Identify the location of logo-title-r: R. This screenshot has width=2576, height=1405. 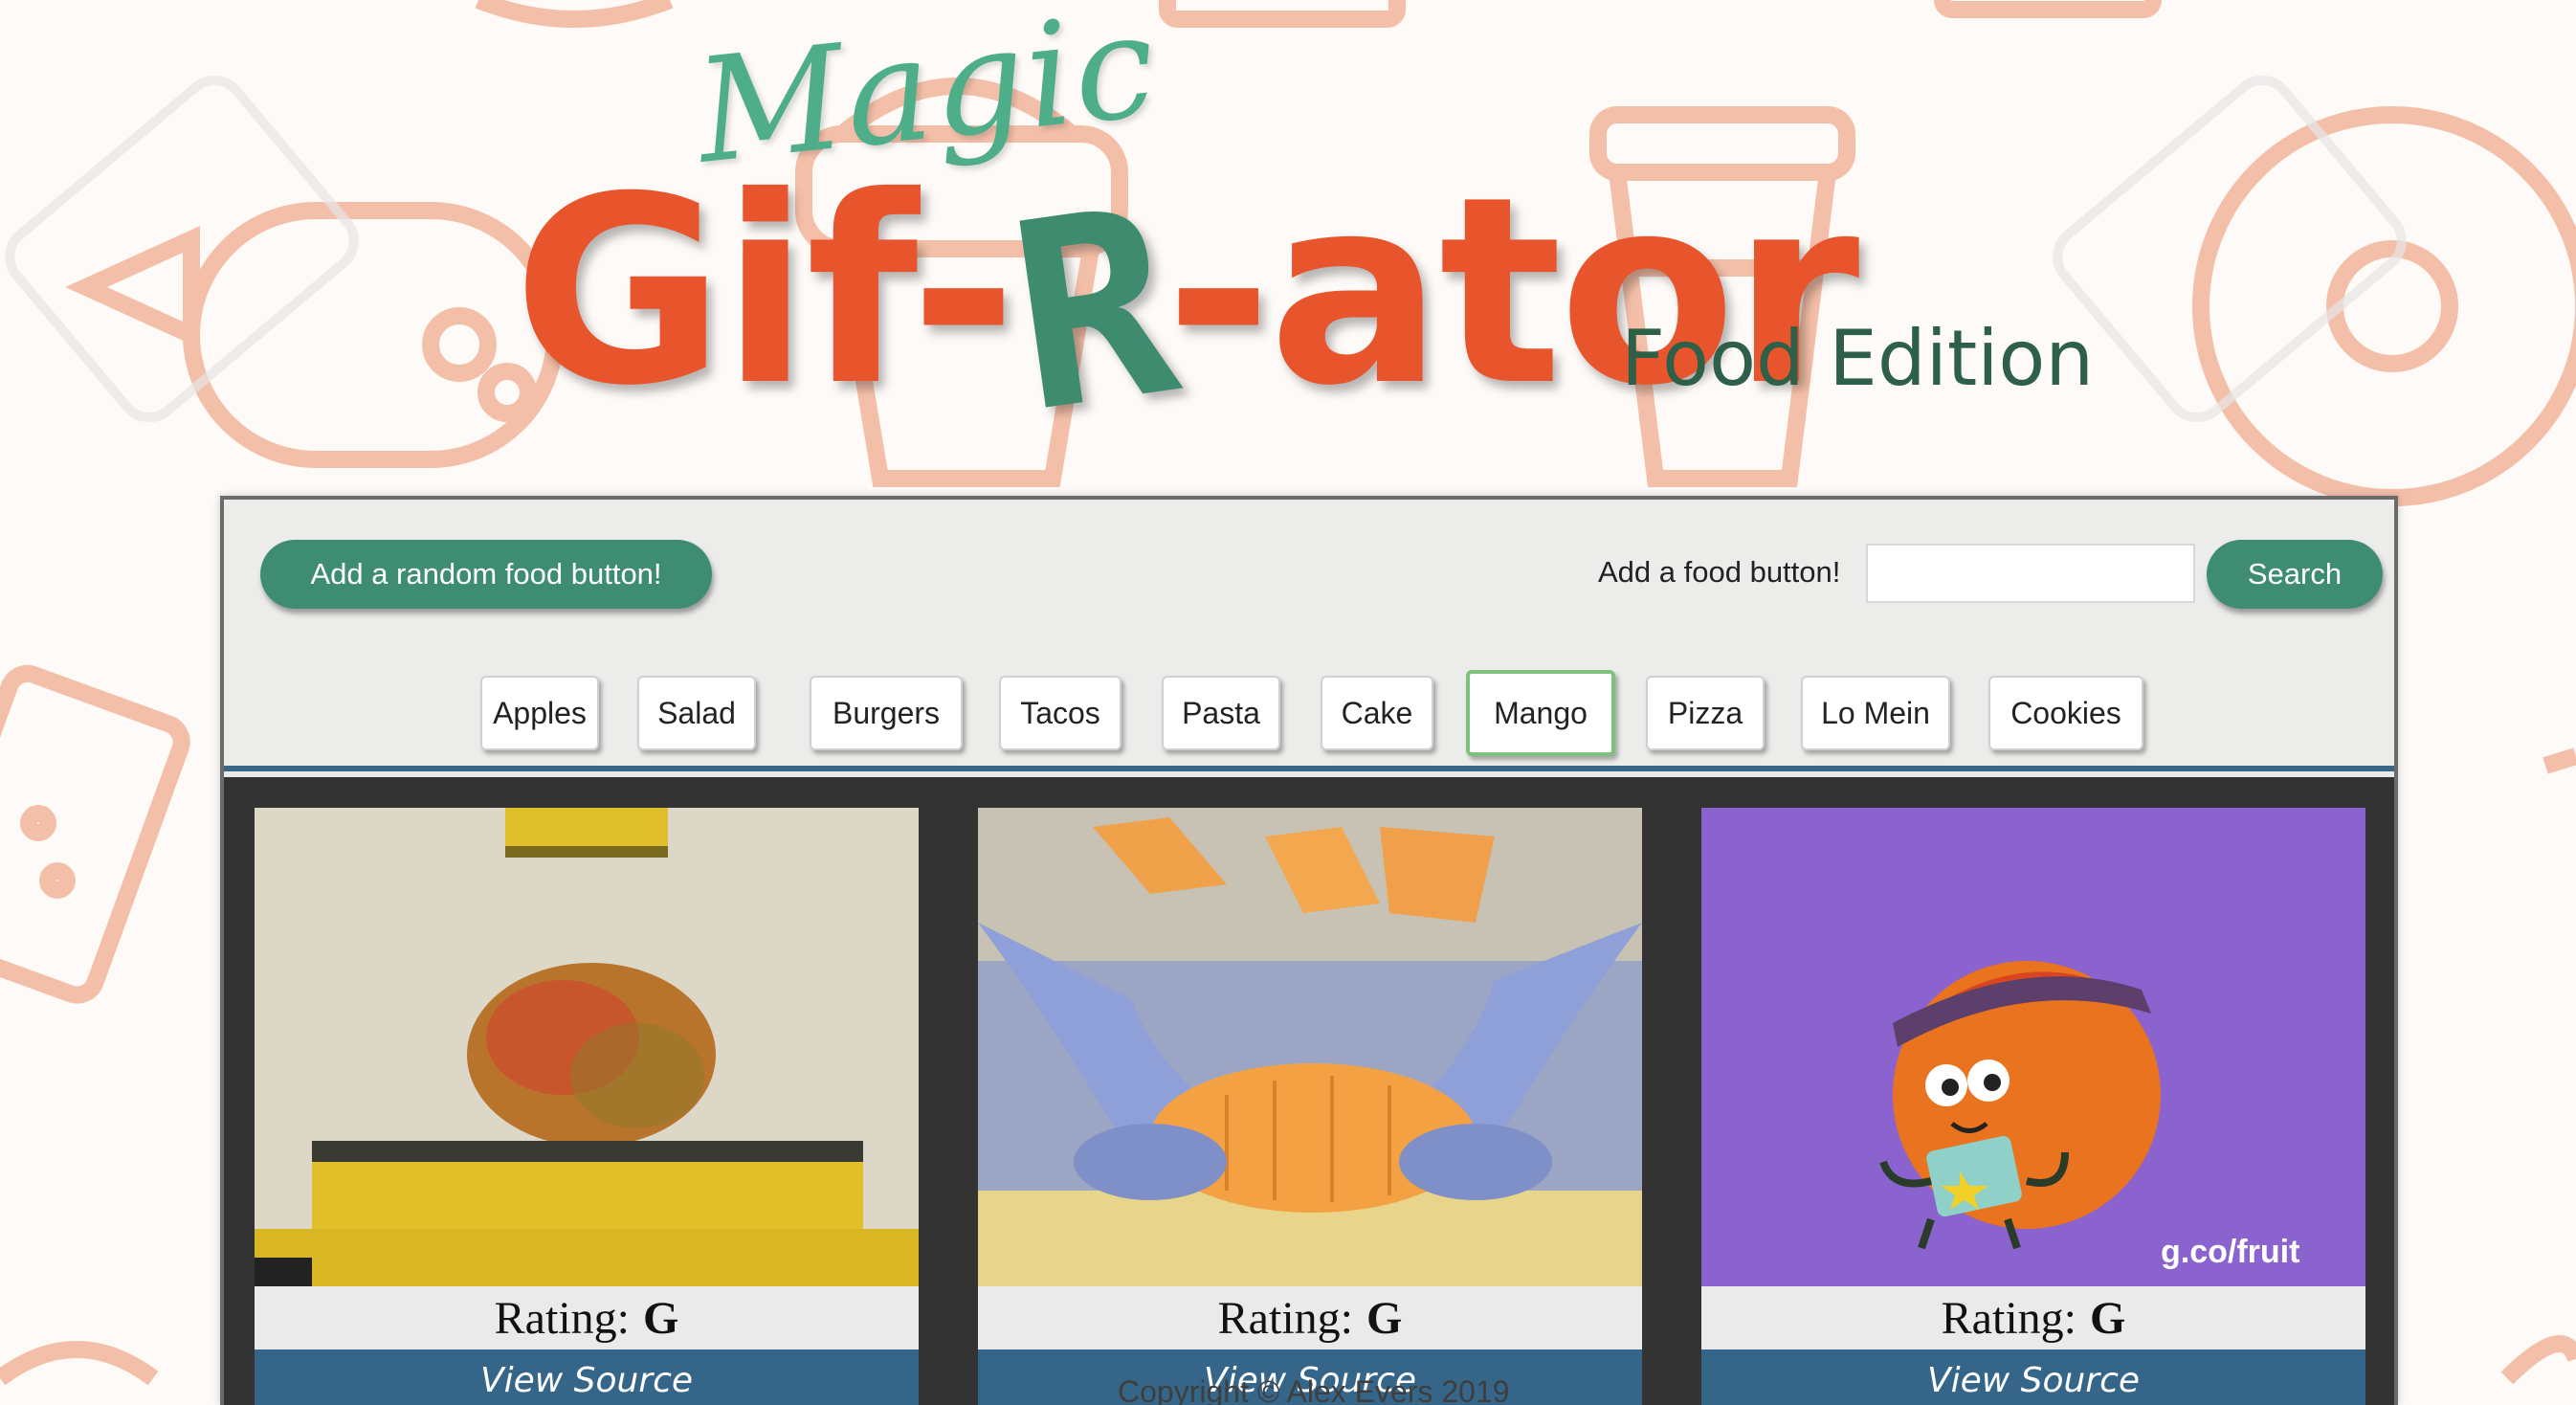
(1091, 310).